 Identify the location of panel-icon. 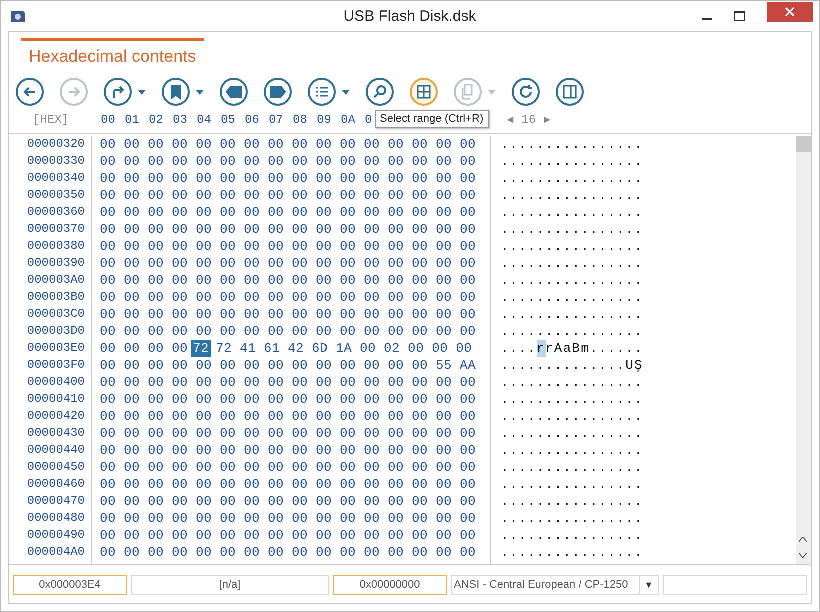
(570, 92).